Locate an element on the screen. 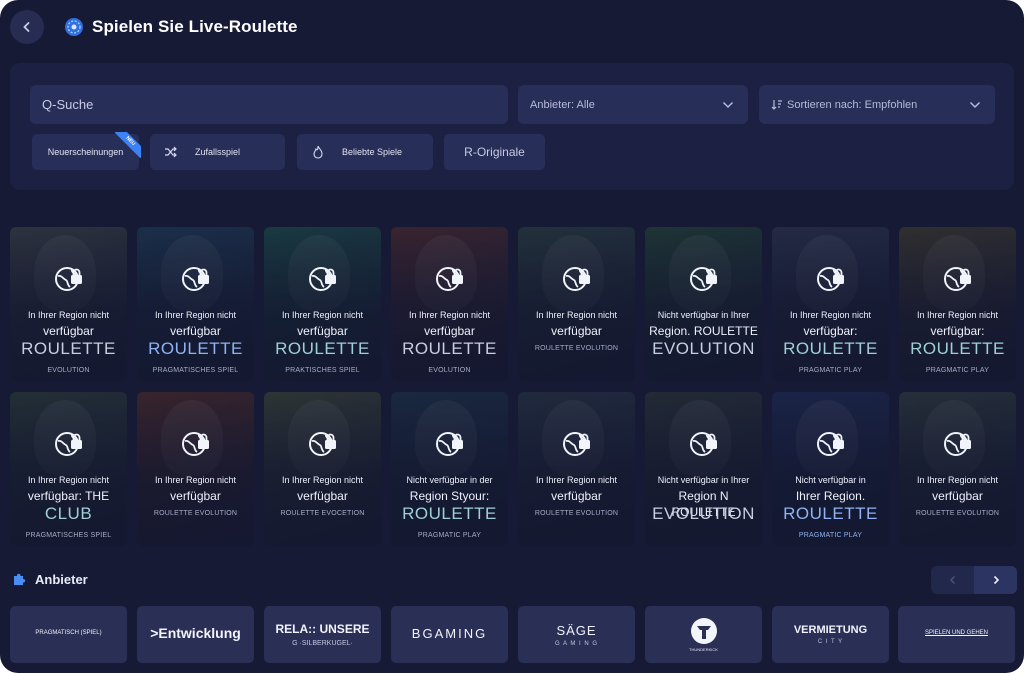 This screenshot has height=673, width=1024. sort-select: Sortieren nach: Empfohlen is located at coordinates (877, 104).